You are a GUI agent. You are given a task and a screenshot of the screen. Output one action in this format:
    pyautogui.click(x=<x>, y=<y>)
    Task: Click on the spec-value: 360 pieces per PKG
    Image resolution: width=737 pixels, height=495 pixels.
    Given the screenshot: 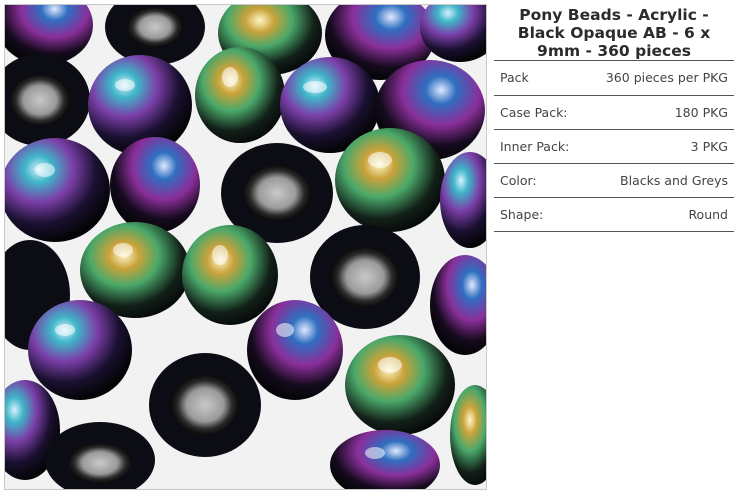 What is the action you would take?
    pyautogui.click(x=666, y=78)
    